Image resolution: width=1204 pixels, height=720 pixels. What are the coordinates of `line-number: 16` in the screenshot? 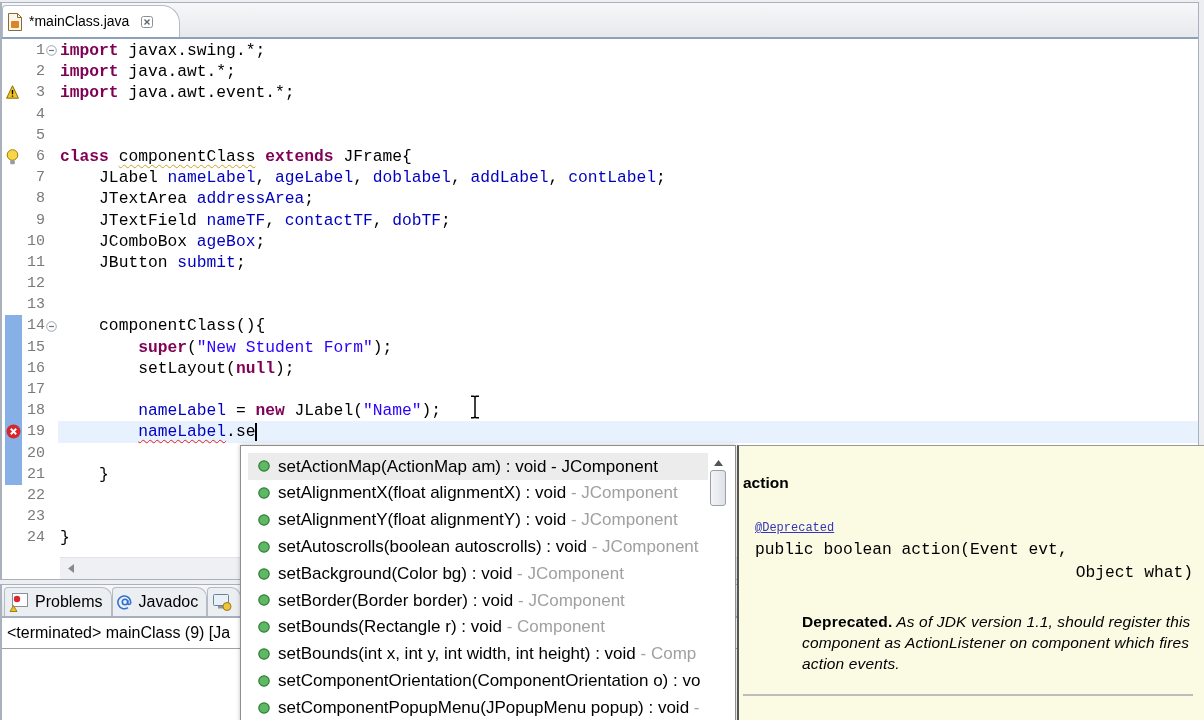 It's located at (35, 368).